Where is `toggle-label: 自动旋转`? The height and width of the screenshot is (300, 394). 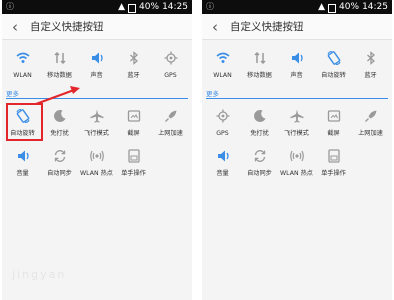
toggle-label: 自动旋转 is located at coordinates (333, 75).